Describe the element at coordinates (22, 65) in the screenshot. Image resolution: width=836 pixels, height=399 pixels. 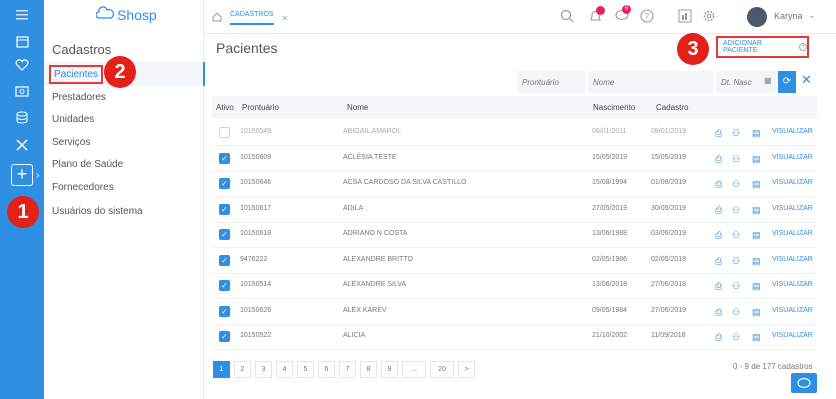
I see `heart-icon` at that location.